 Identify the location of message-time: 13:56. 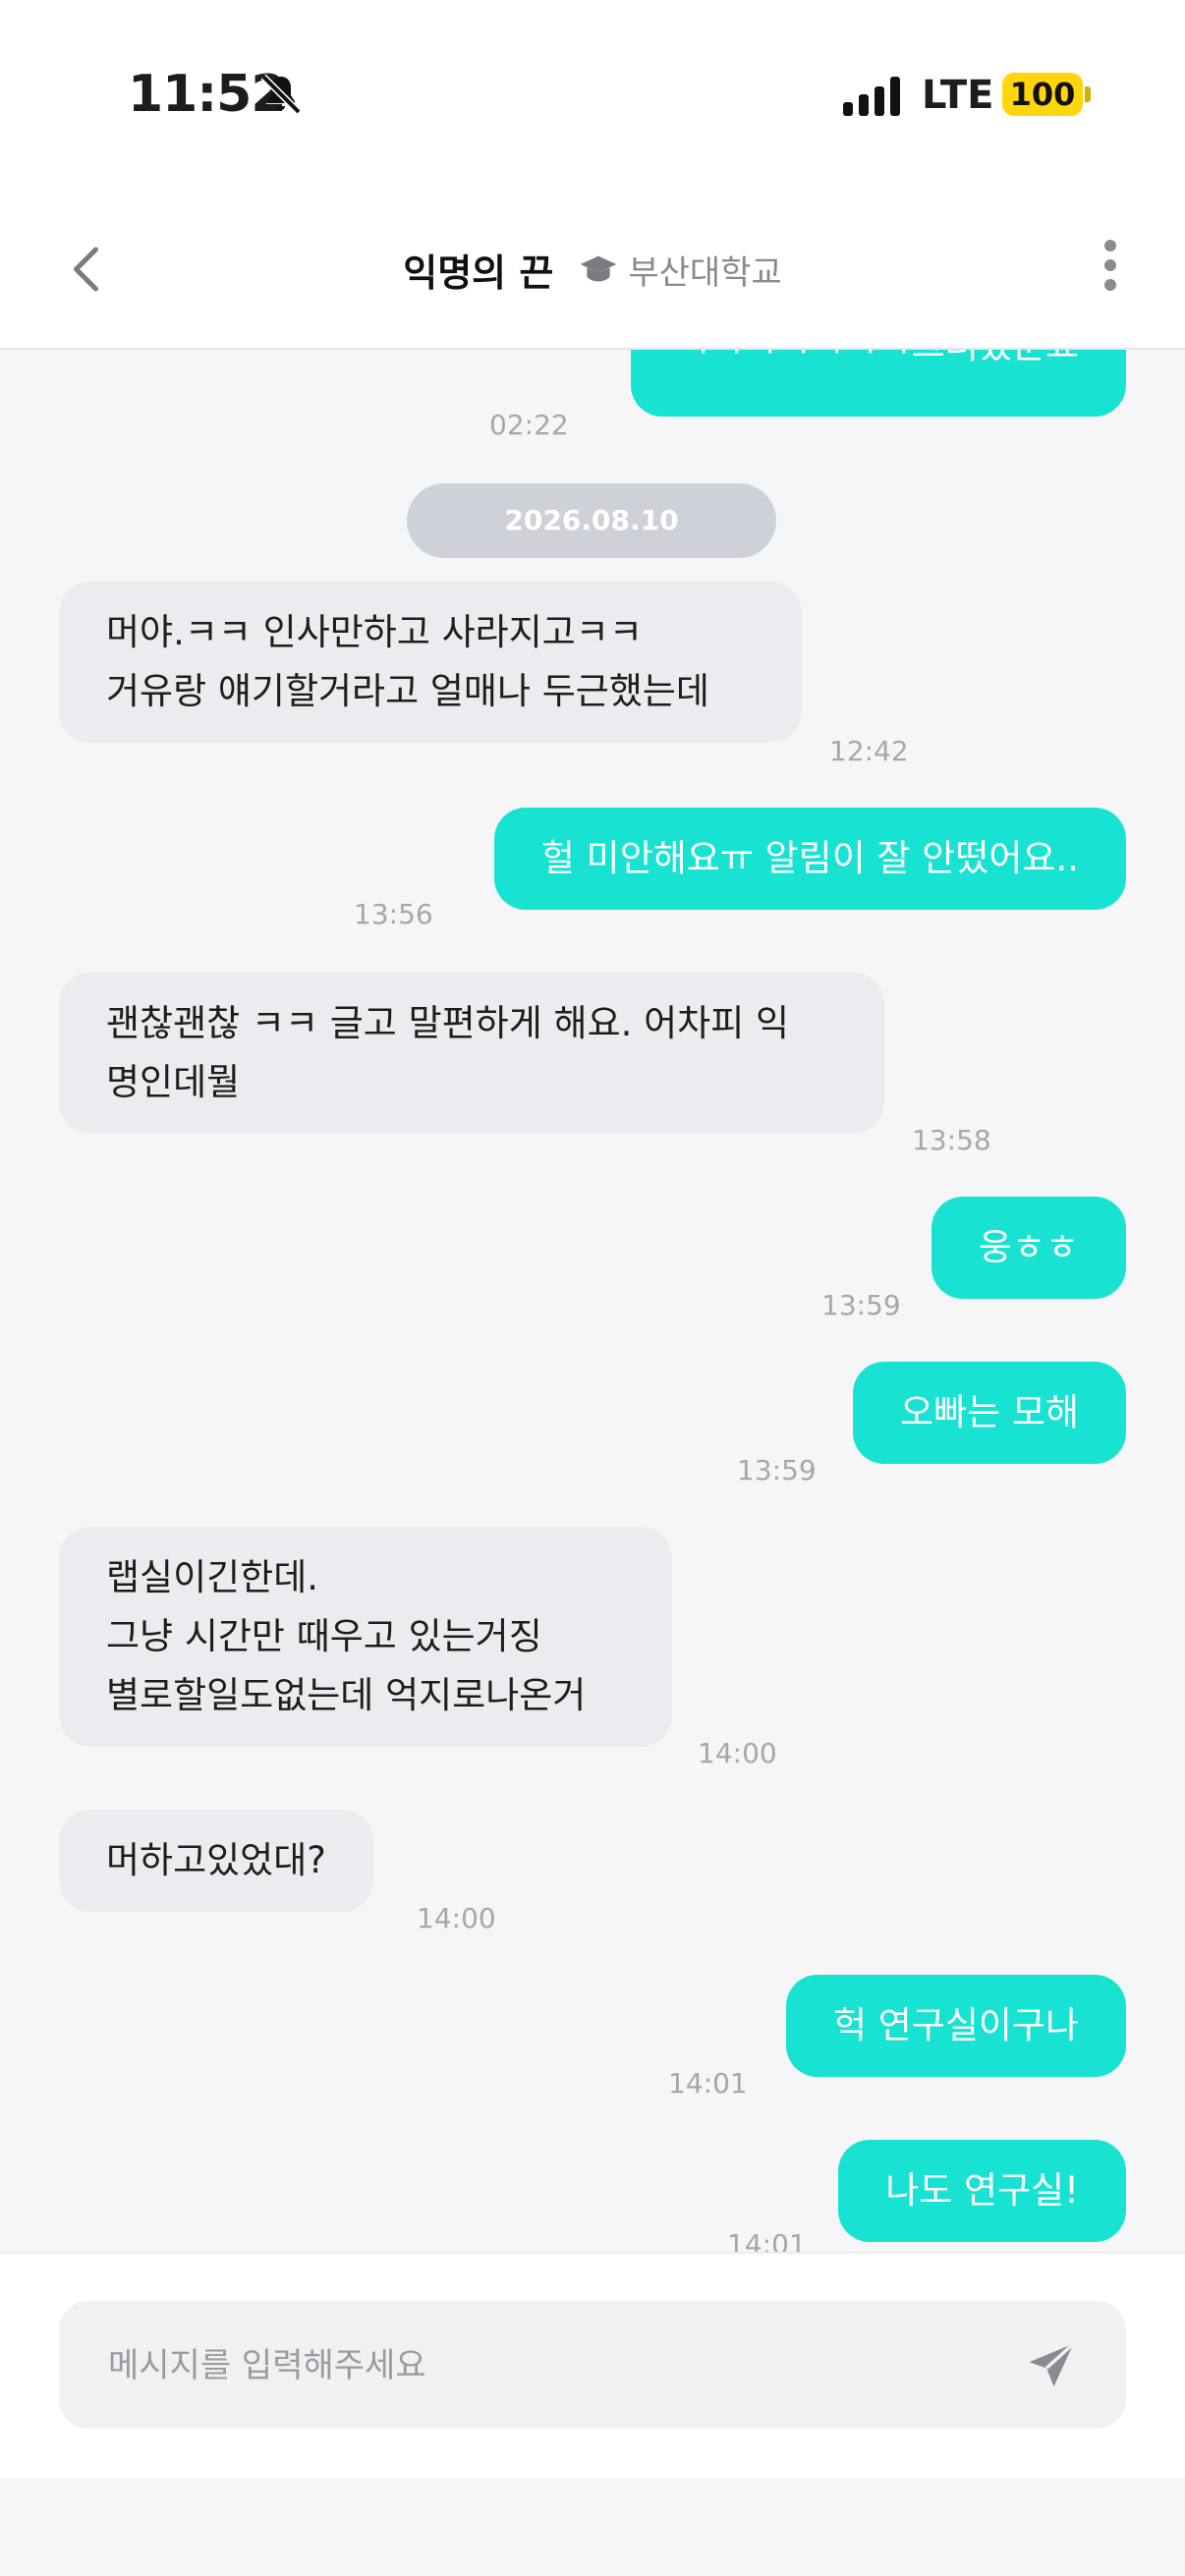
(394, 914).